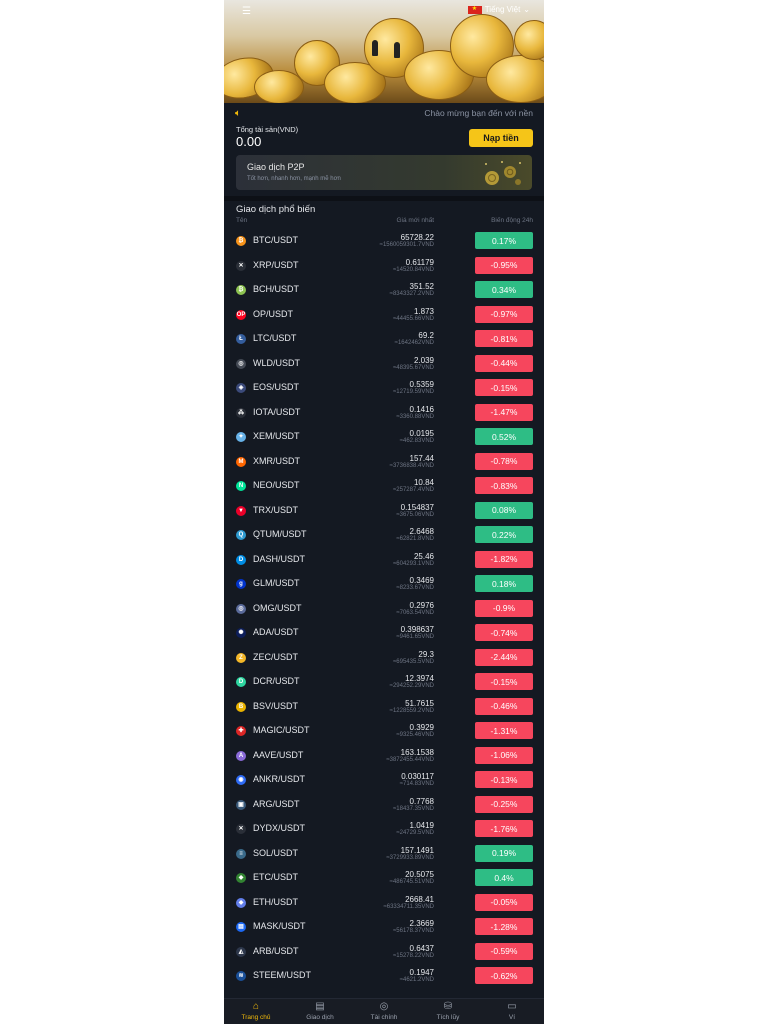  What do you see at coordinates (384, 853) in the screenshot?
I see `market-row: ≡ SOL/USDT 157.1491 ≈3729933.89VND 0.19%` at bounding box center [384, 853].